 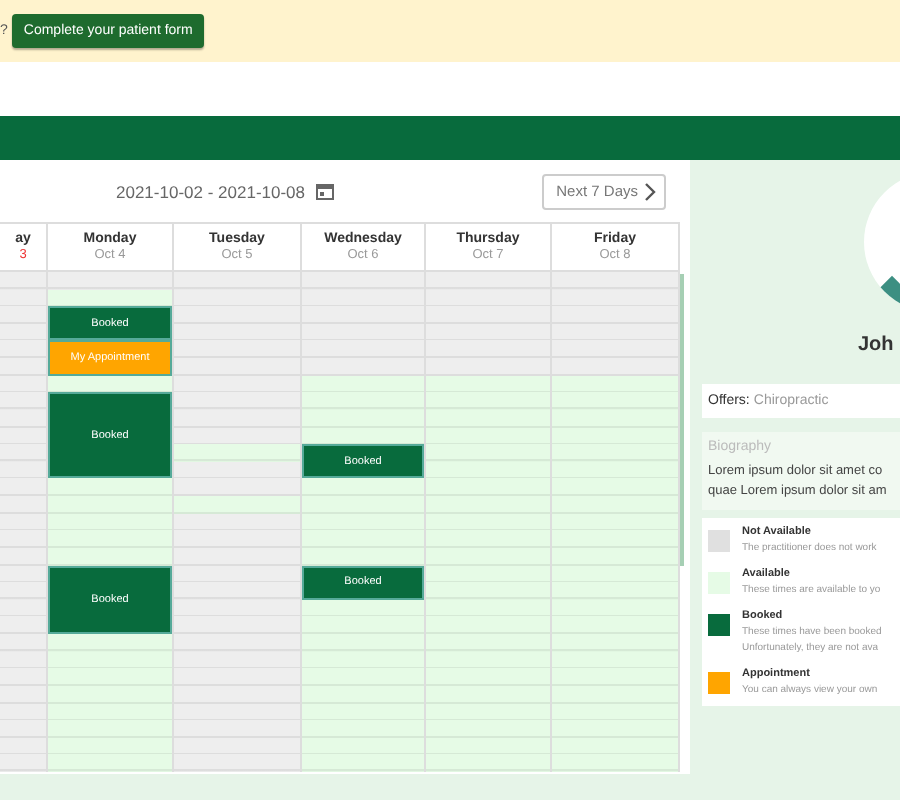 What do you see at coordinates (682, 420) in the screenshot?
I see `scrollbar` at bounding box center [682, 420].